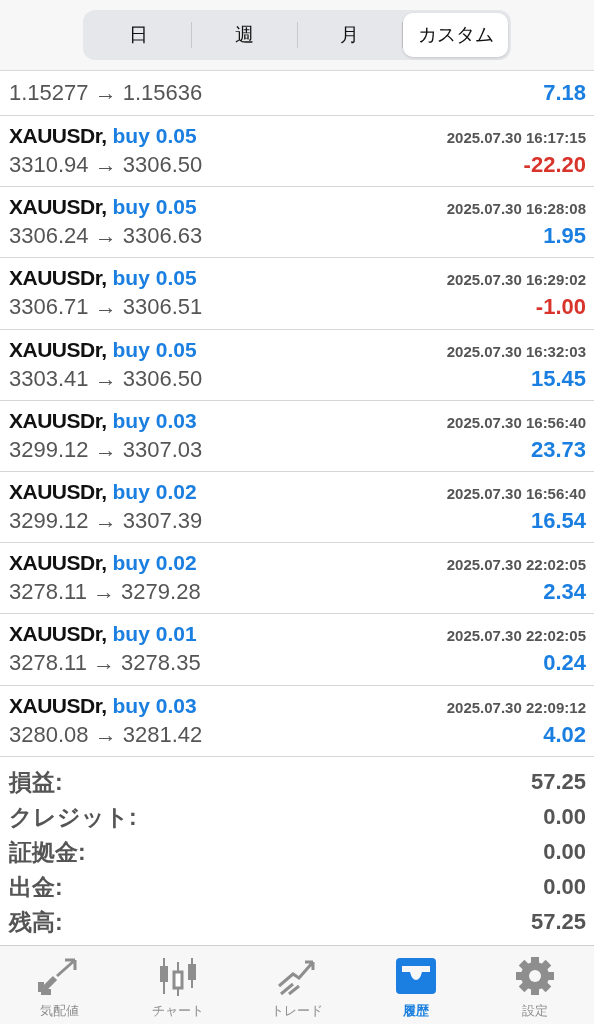 This screenshot has height=1024, width=594. What do you see at coordinates (154, 634) in the screenshot?
I see `order-text: buy 0.01` at bounding box center [154, 634].